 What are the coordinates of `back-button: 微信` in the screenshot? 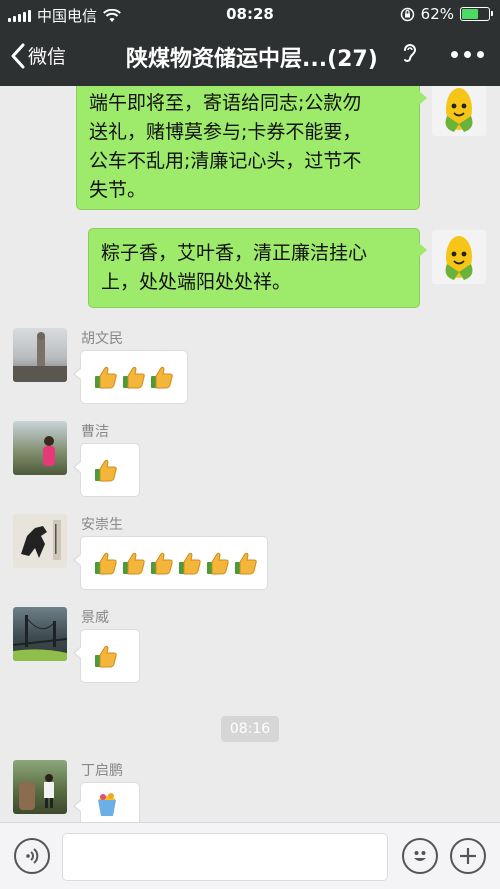 It's located at (38, 55).